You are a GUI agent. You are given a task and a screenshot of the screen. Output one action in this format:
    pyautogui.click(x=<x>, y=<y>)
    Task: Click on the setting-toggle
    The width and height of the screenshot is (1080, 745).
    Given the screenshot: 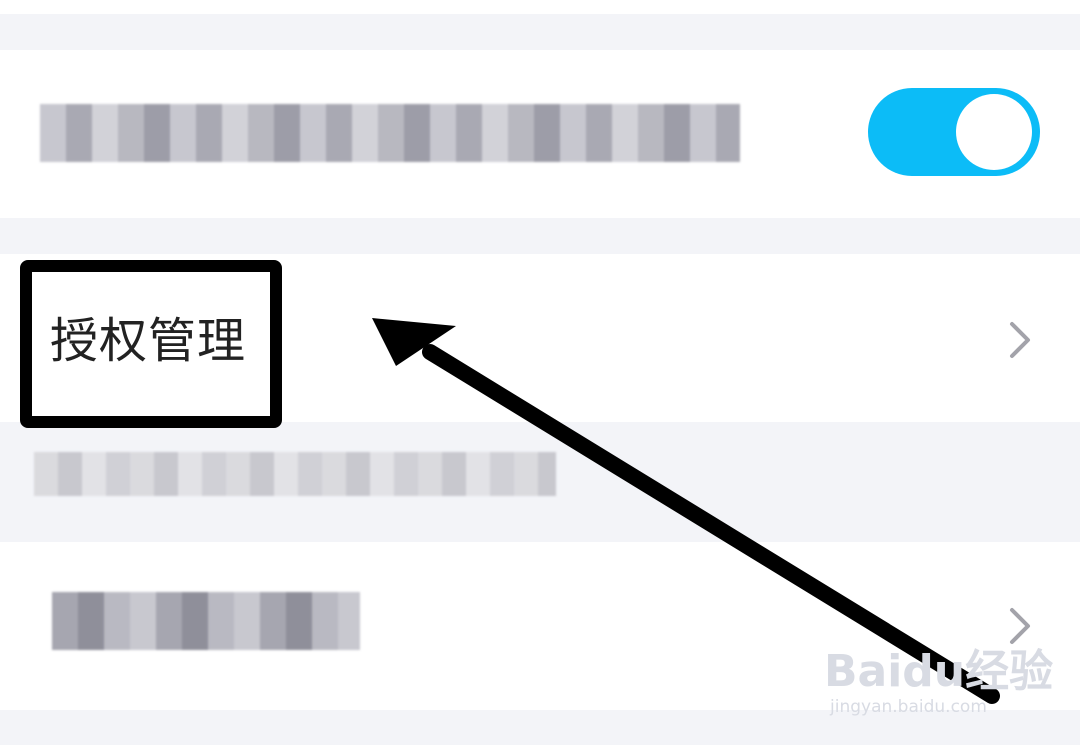 What is the action you would take?
    pyautogui.click(x=954, y=132)
    